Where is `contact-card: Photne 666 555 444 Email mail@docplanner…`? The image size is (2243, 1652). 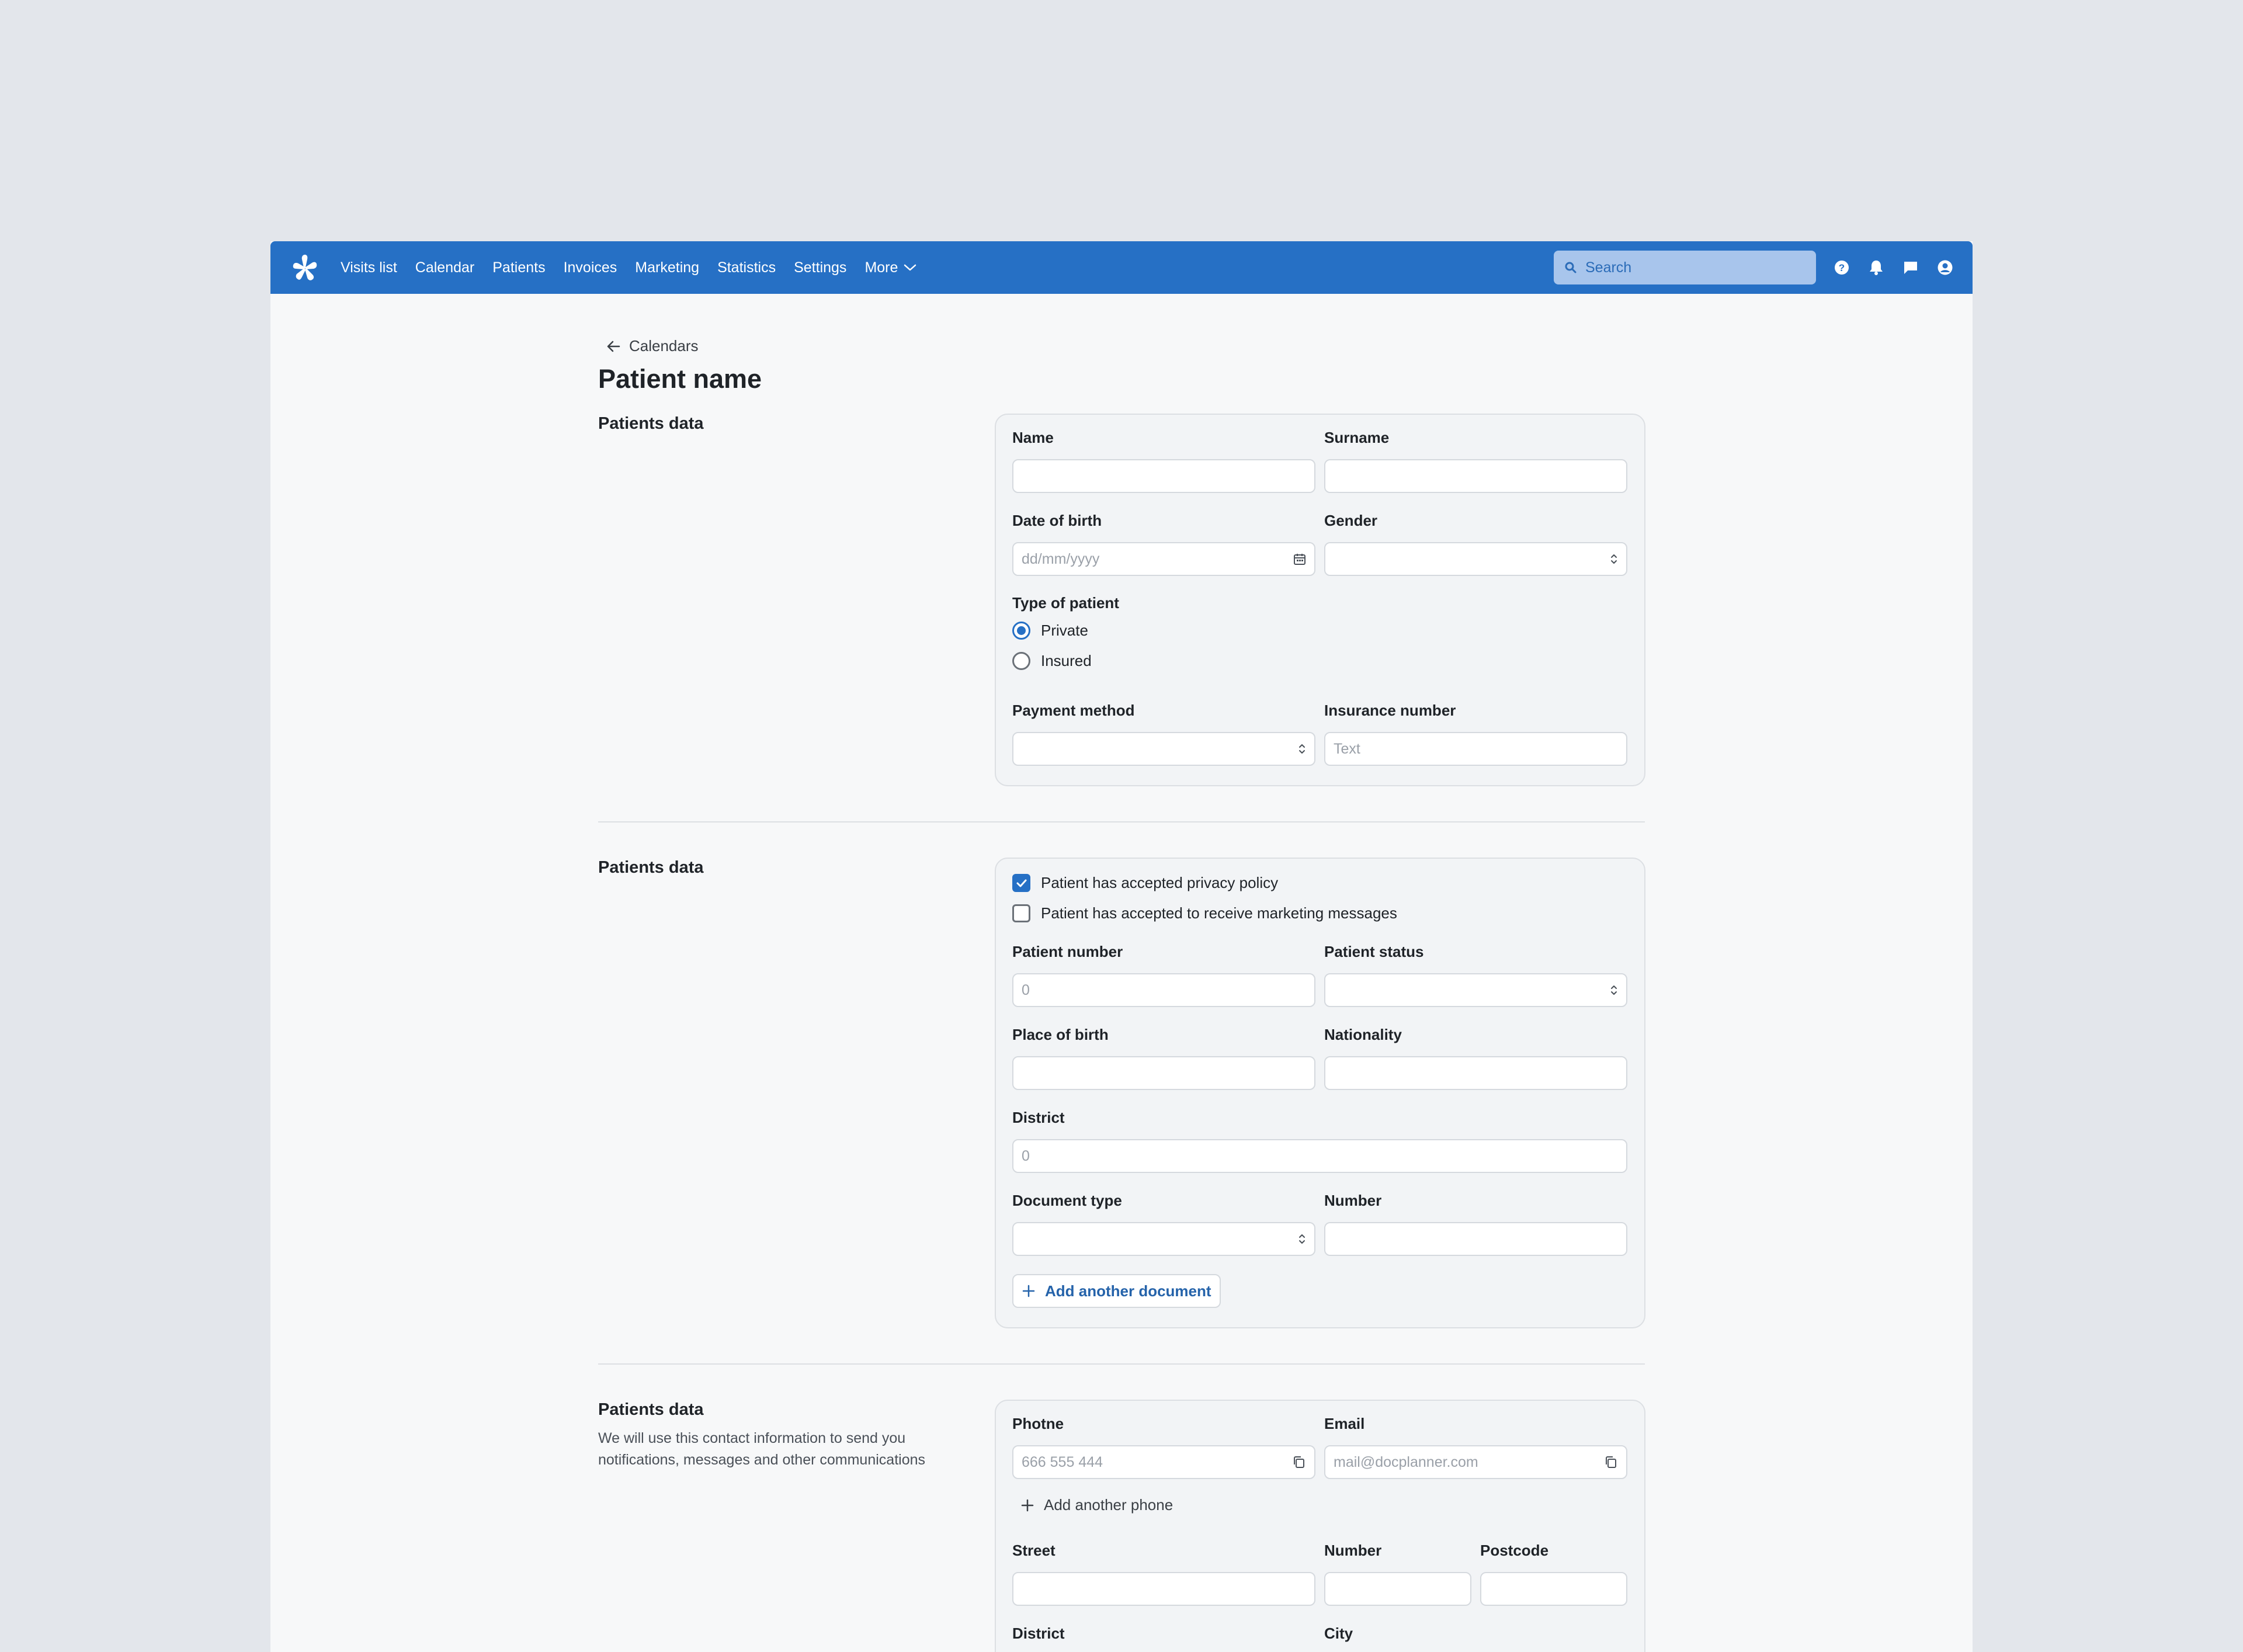 contact-card: Photne 666 555 444 Email mail@docplanner… is located at coordinates (1320, 1526).